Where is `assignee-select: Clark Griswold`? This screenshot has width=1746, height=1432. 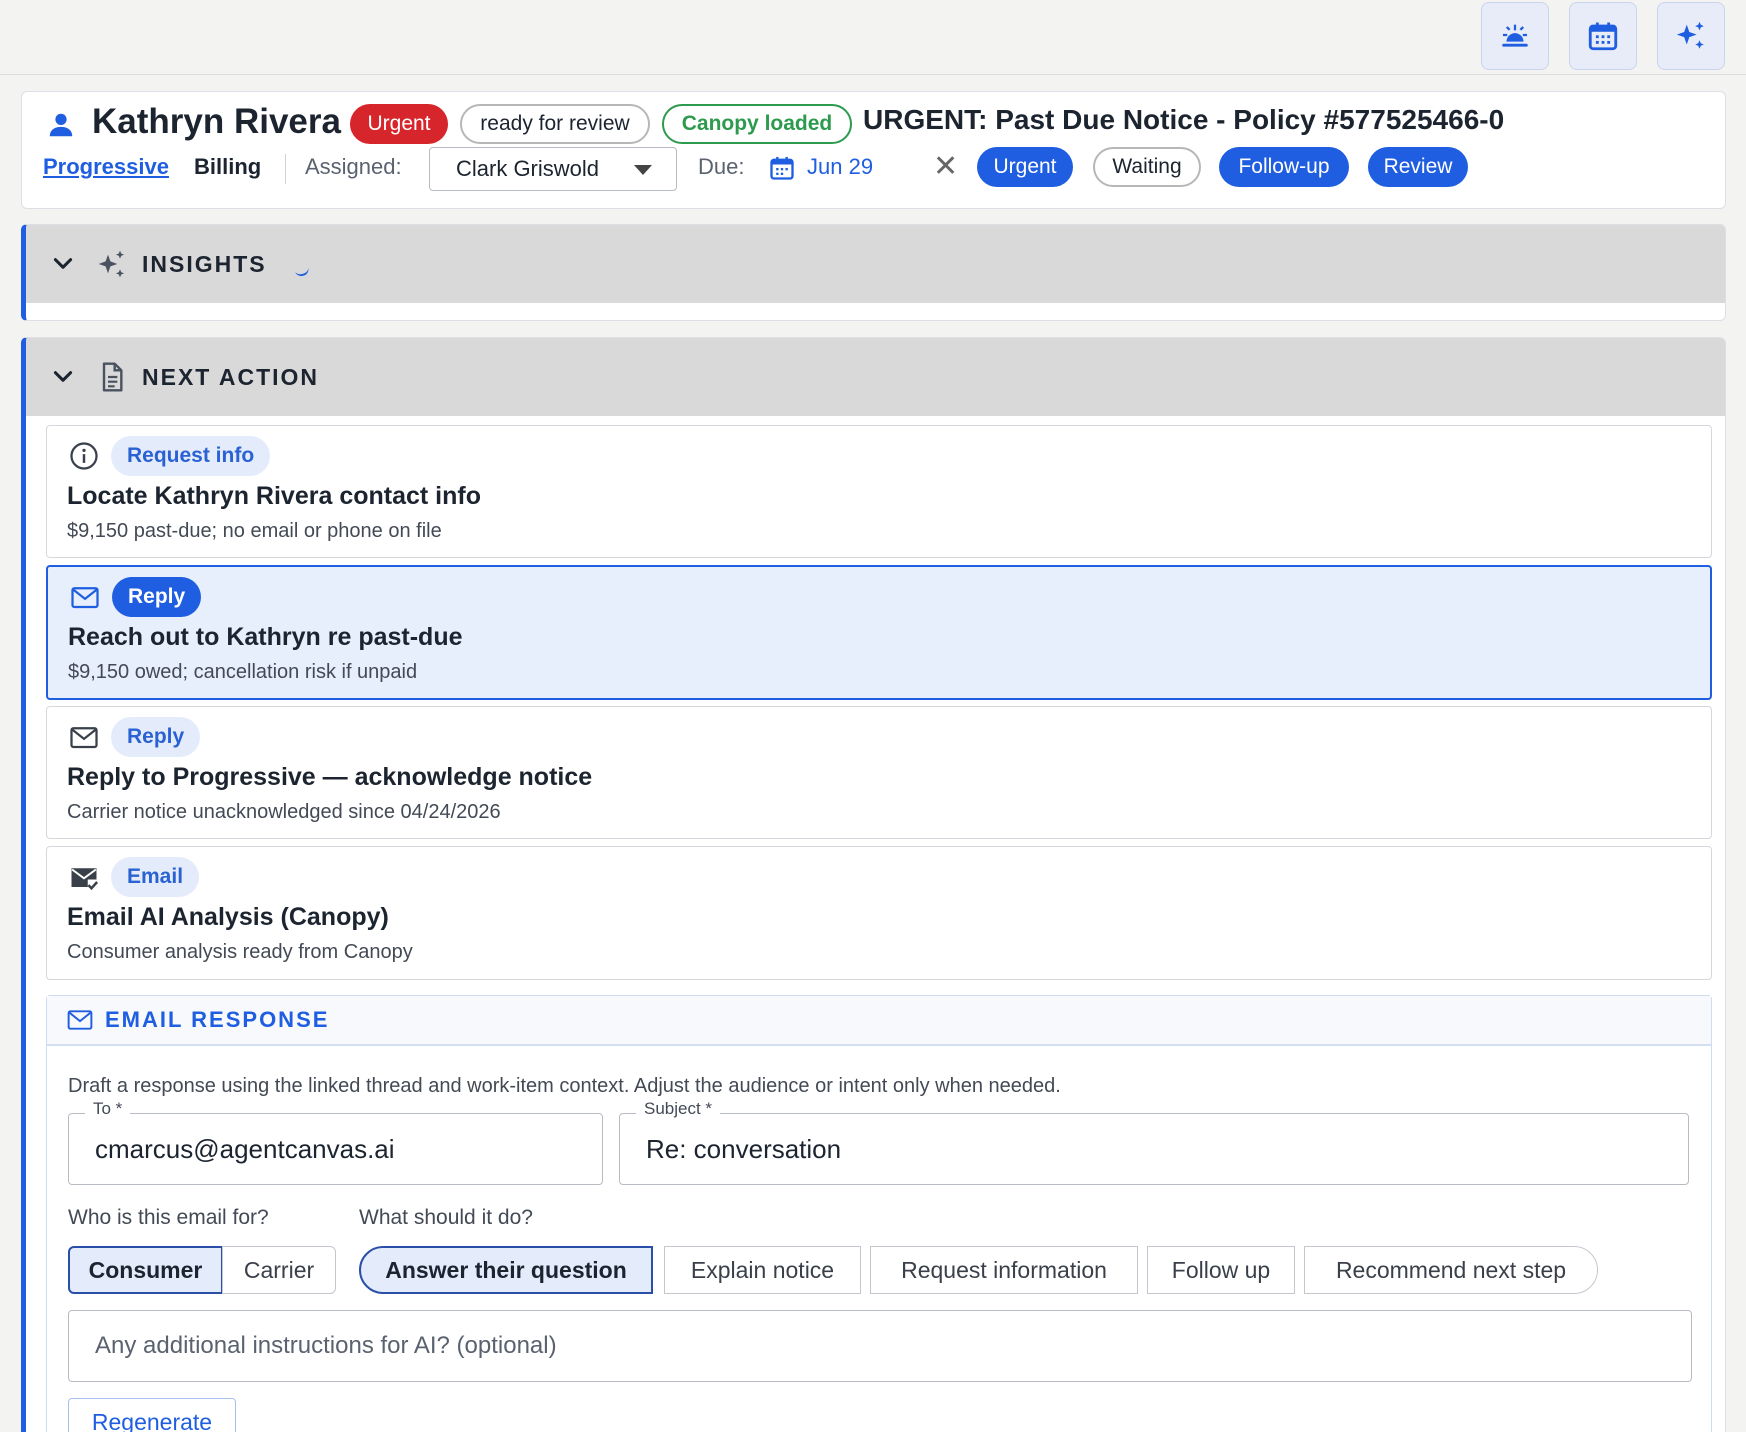
assignee-select: Clark Griswold is located at coordinates (553, 169).